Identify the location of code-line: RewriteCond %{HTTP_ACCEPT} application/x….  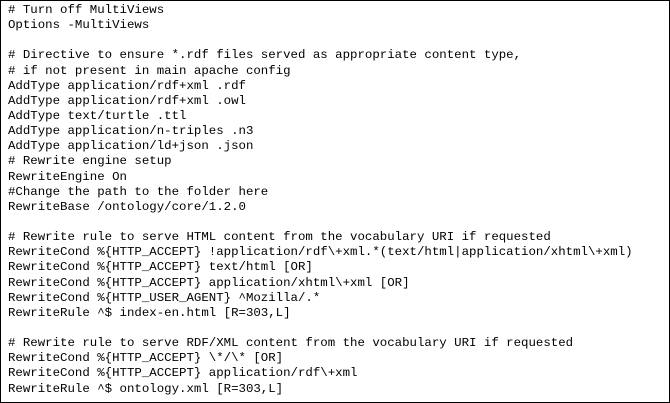
(209, 282).